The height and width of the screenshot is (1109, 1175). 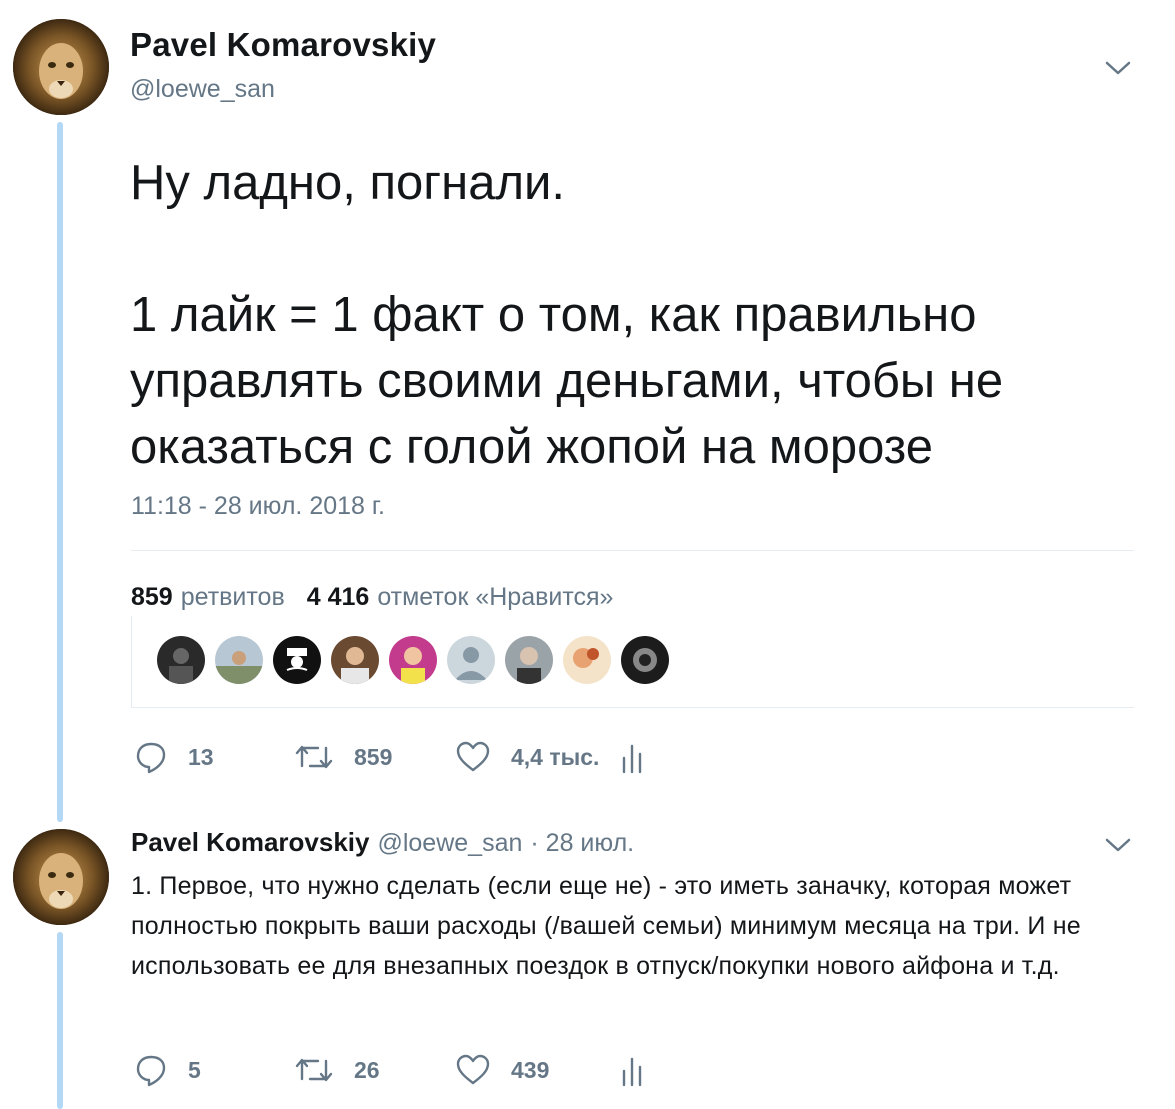 What do you see at coordinates (338, 597) in the screenshot?
I see `likes-count: 4 416` at bounding box center [338, 597].